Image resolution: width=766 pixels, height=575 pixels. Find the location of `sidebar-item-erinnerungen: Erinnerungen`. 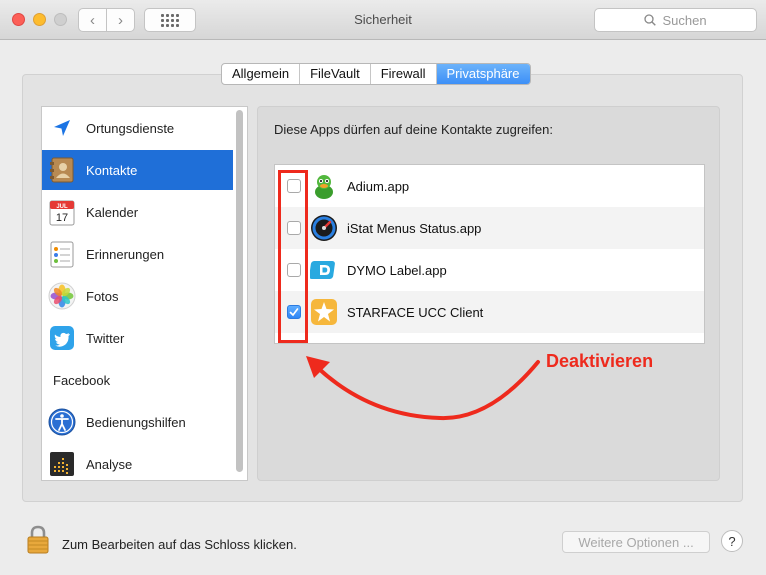

sidebar-item-erinnerungen: Erinnerungen is located at coordinates (137, 254).